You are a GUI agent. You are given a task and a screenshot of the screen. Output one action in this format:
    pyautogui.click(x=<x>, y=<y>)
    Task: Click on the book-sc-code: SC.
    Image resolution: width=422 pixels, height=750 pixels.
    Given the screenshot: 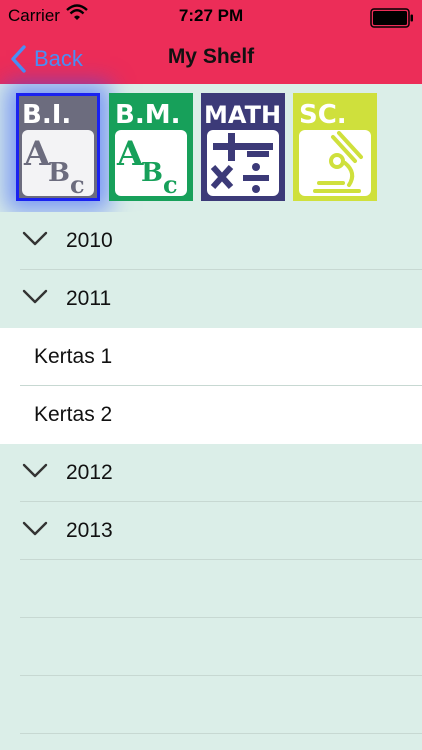 What is the action you would take?
    pyautogui.click(x=323, y=115)
    